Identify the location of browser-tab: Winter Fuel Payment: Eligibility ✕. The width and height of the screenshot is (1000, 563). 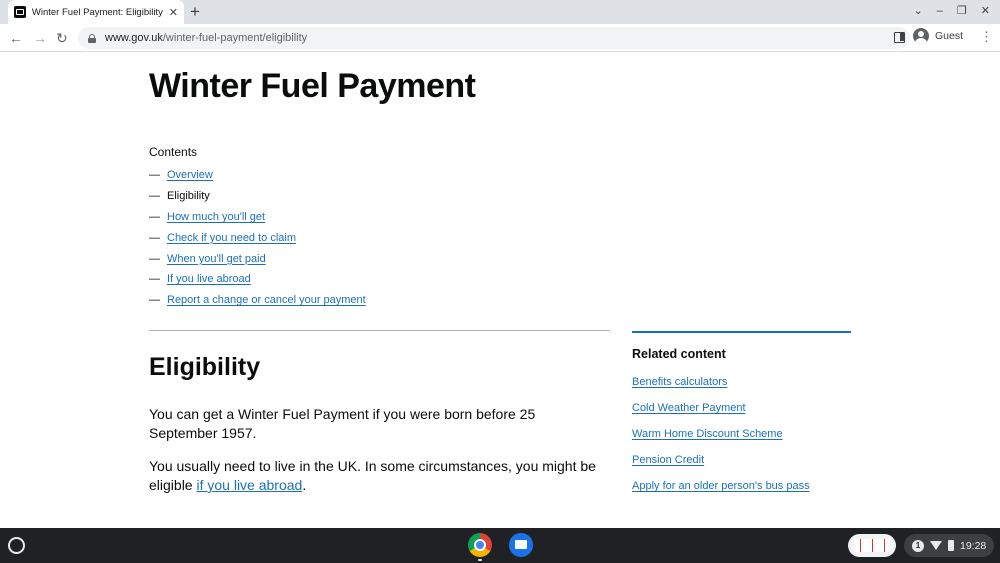
(96, 12).